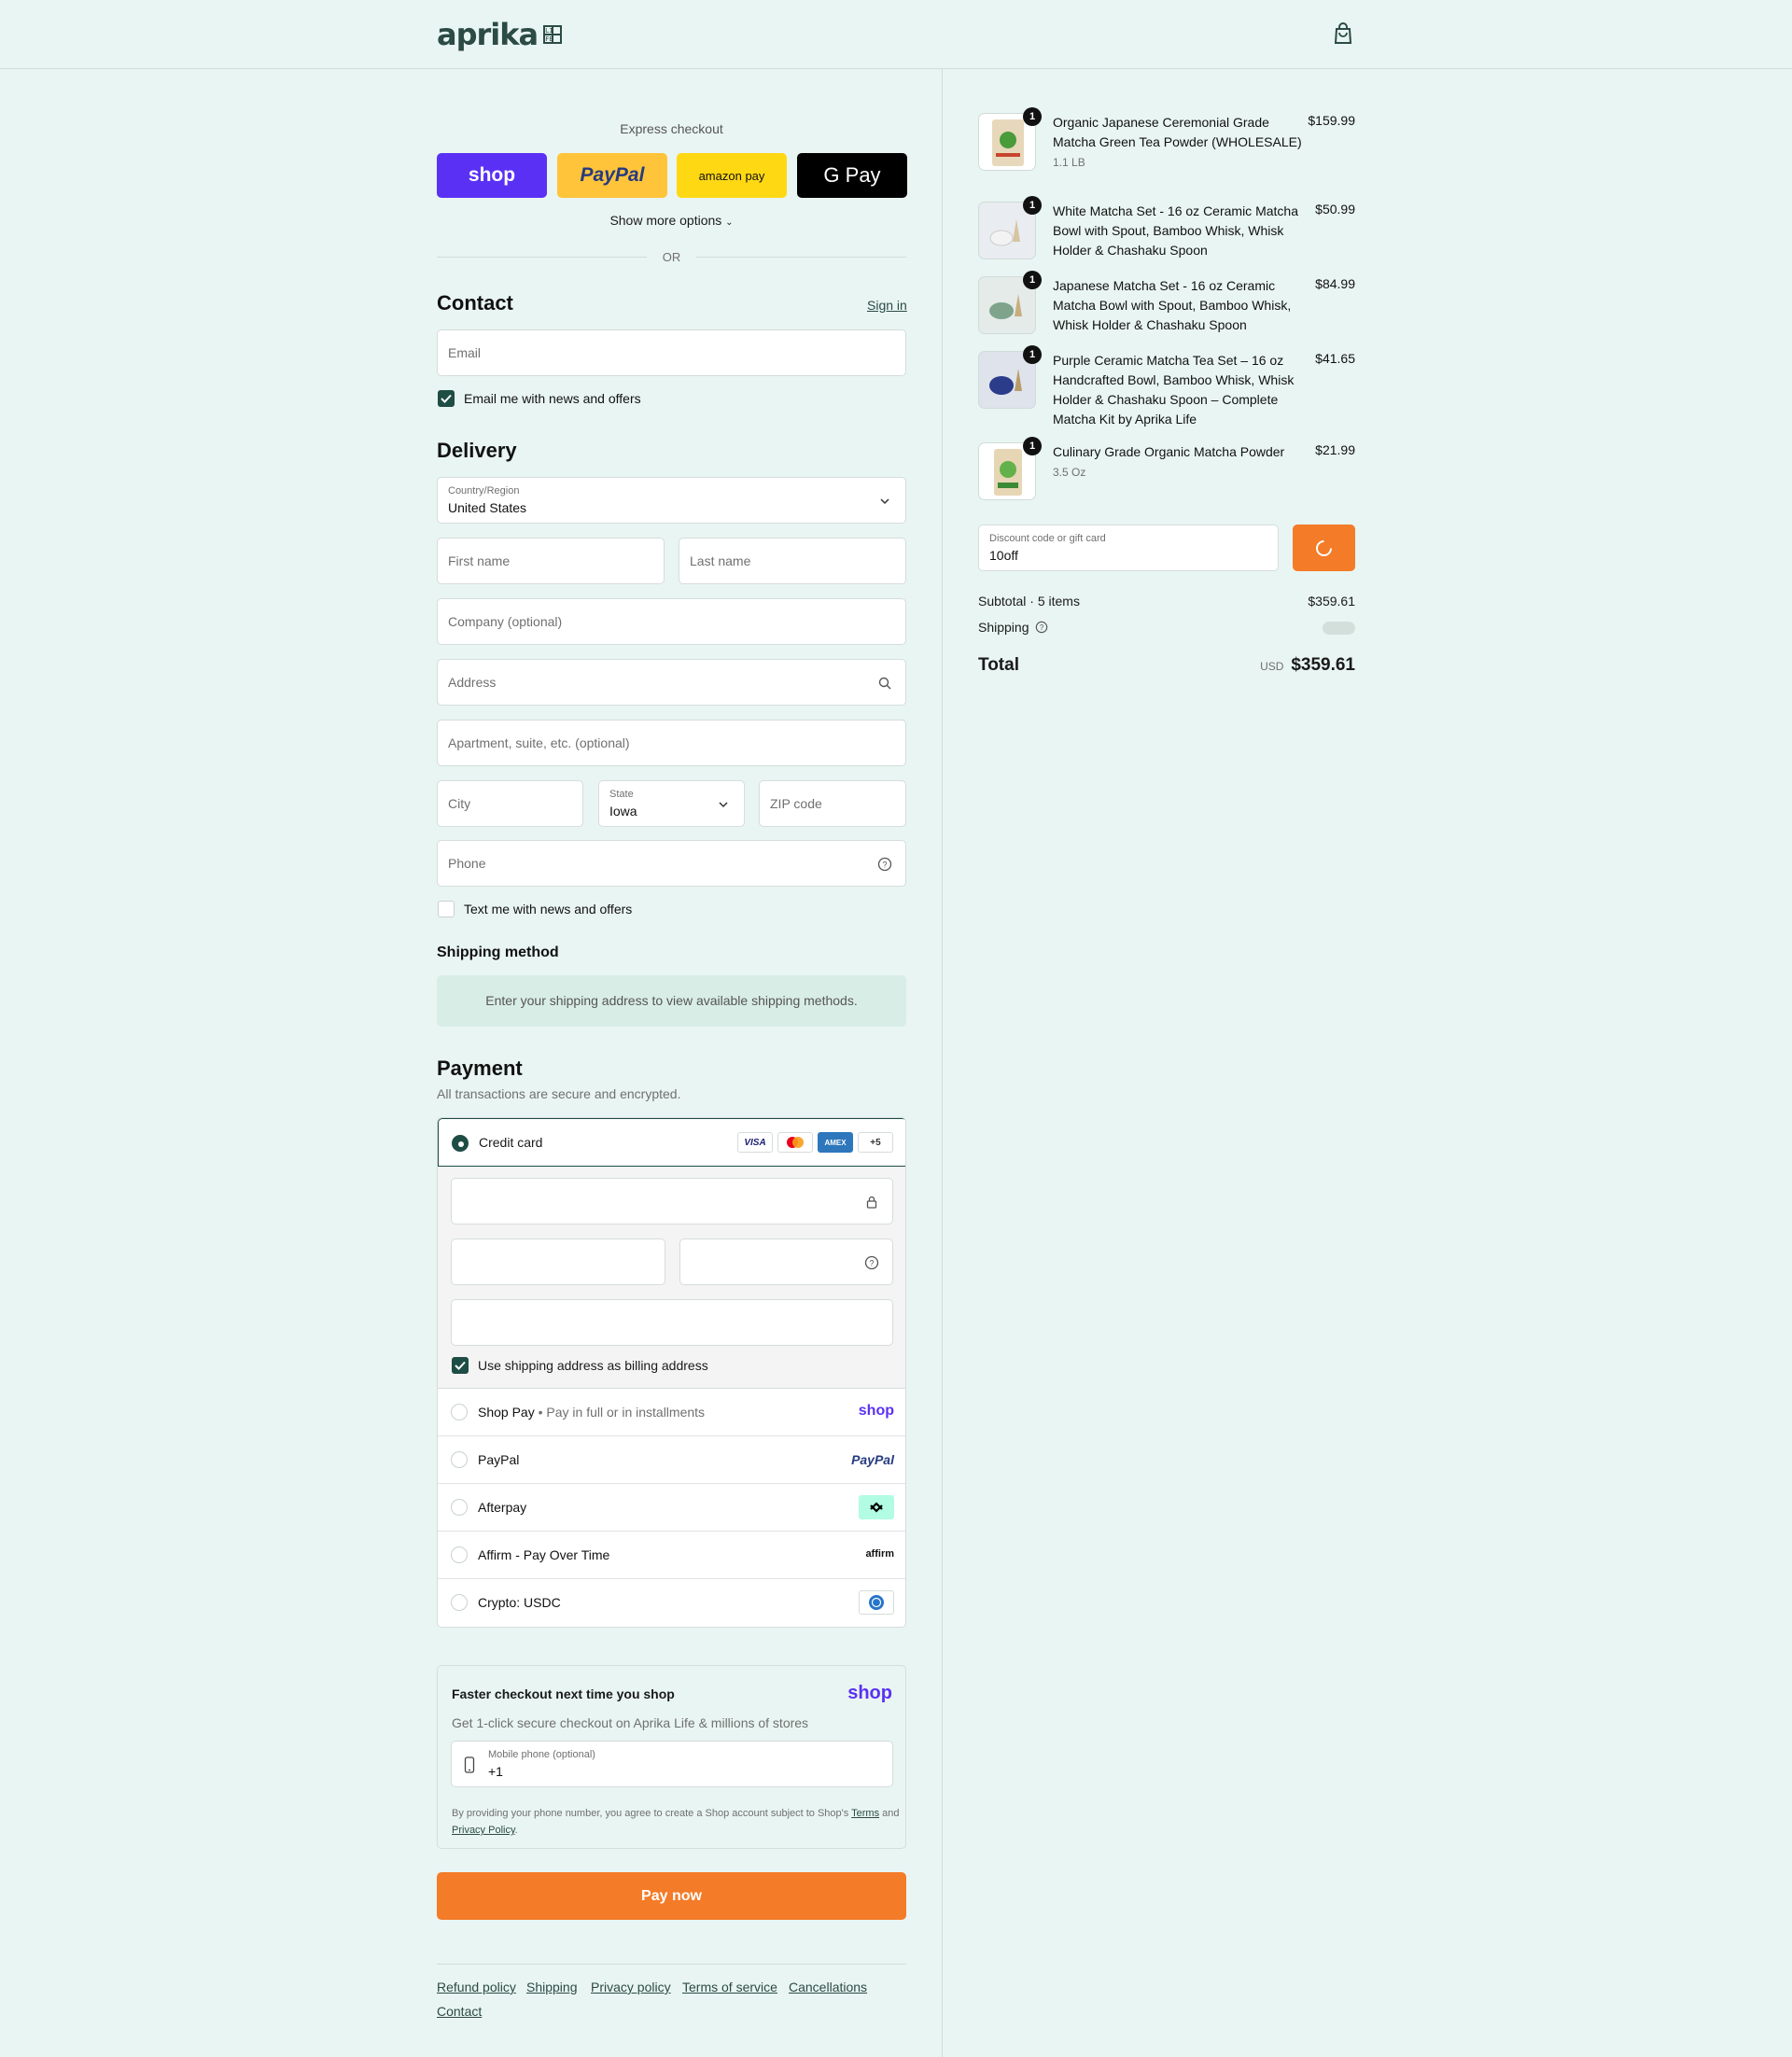 The width and height of the screenshot is (1792, 2057). What do you see at coordinates (942, 1063) in the screenshot?
I see `column-divider` at bounding box center [942, 1063].